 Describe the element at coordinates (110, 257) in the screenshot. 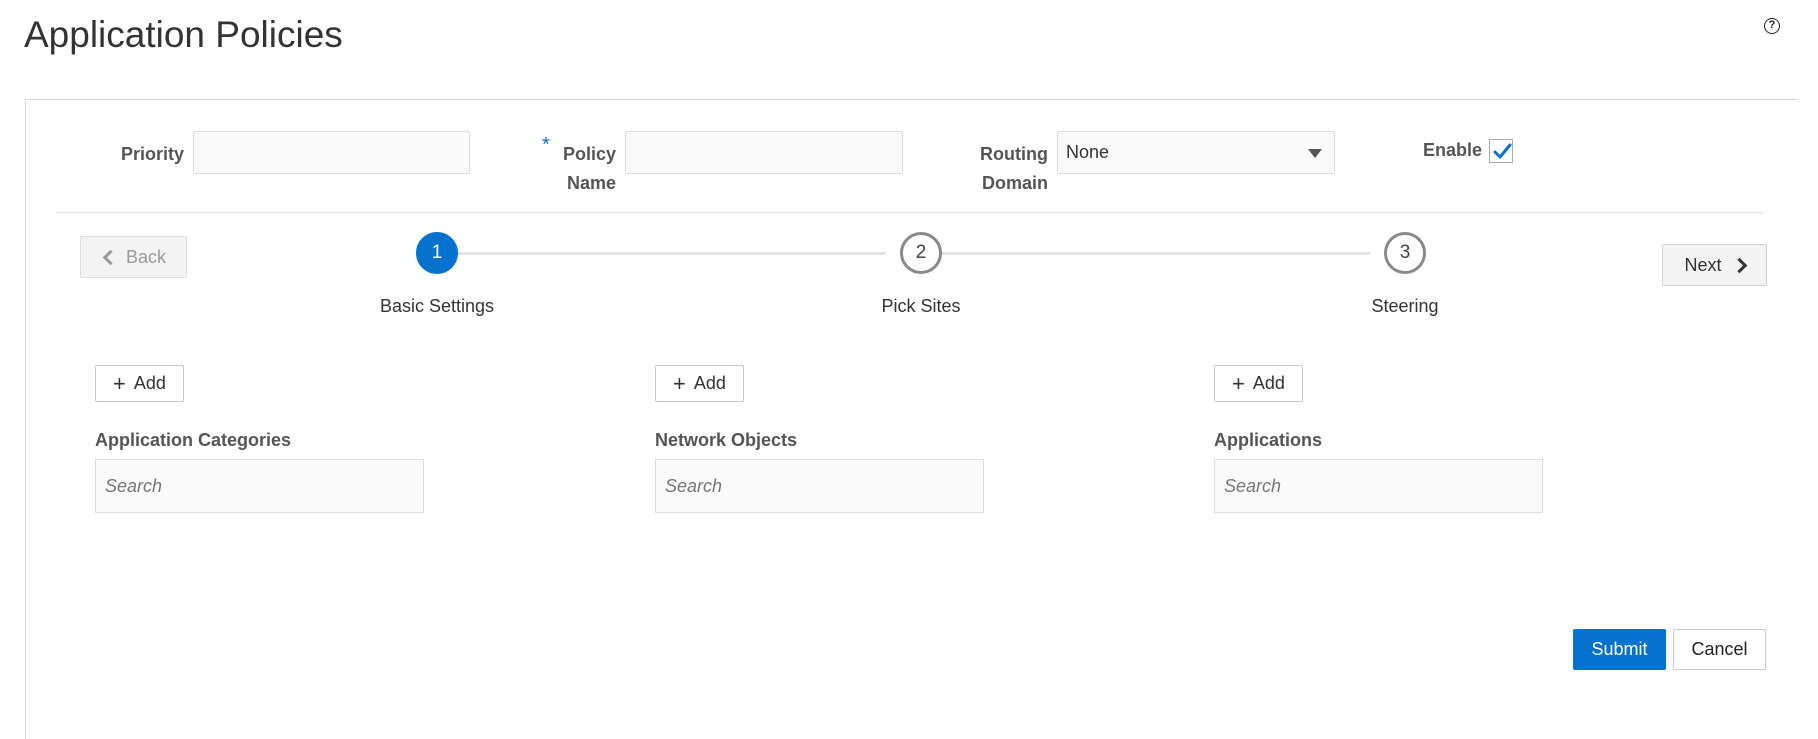

I see `chevron-left-icon` at that location.